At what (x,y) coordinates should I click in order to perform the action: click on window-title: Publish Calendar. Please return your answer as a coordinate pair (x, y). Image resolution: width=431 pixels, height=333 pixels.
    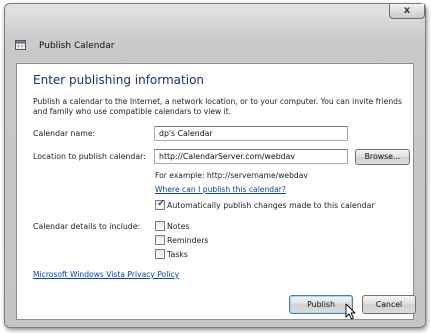
    Looking at the image, I should click on (77, 46).